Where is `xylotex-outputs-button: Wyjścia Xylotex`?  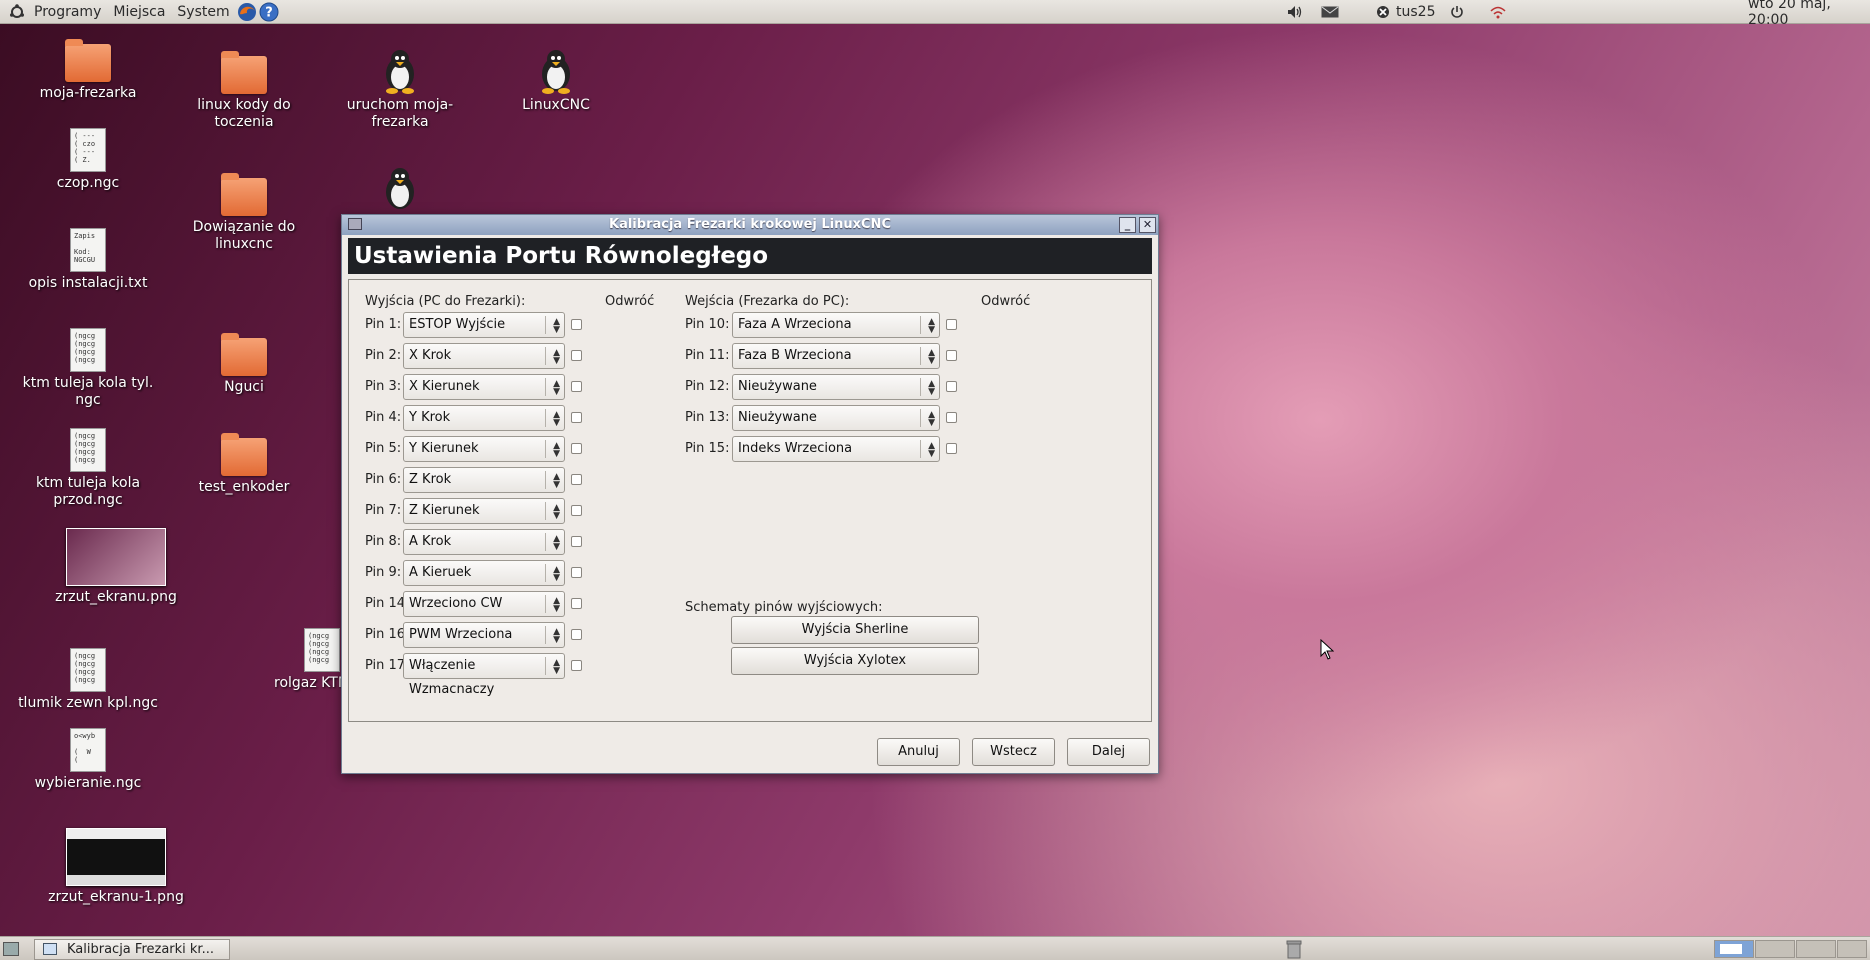 xylotex-outputs-button: Wyjścia Xylotex is located at coordinates (855, 661).